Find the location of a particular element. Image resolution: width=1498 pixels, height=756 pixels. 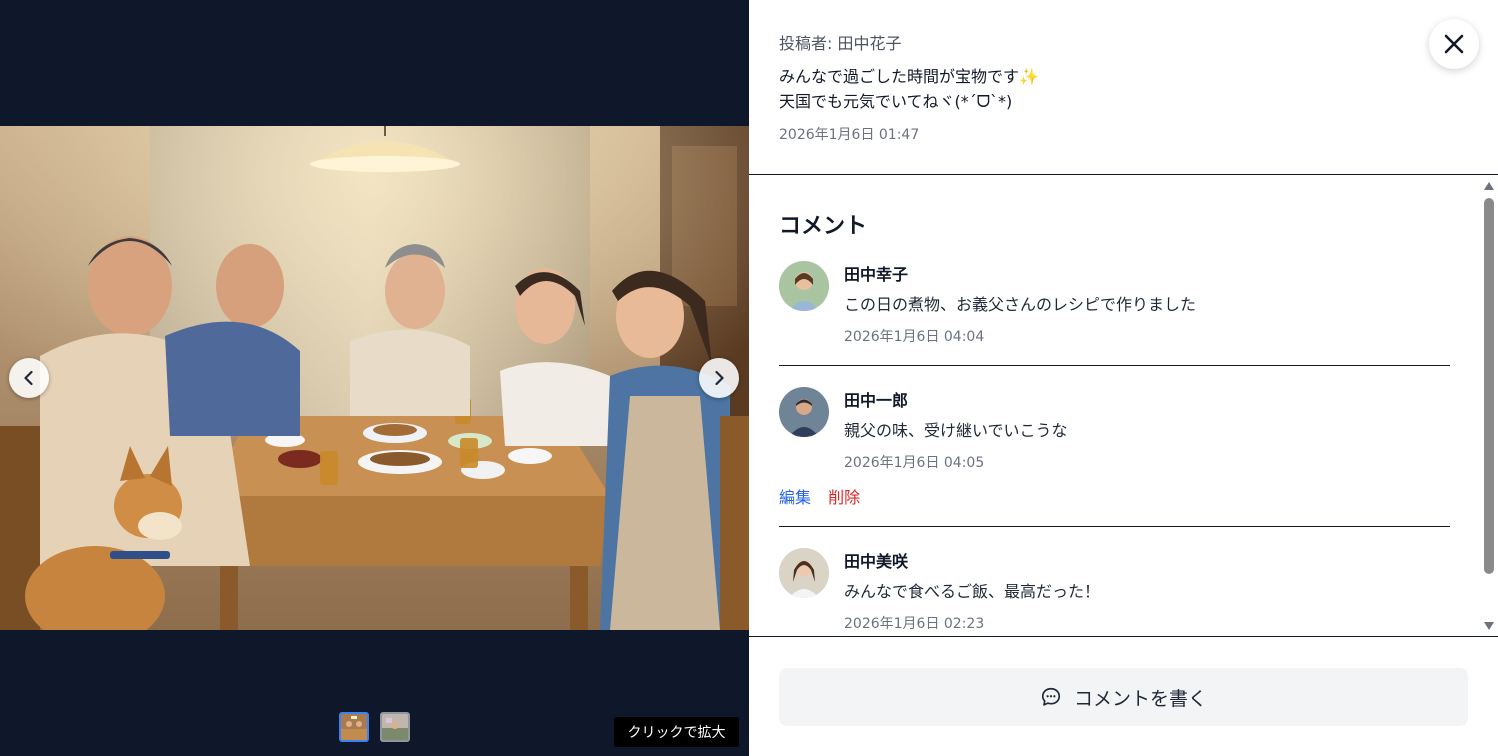

comment-author: 田中幸子 is located at coordinates (876, 274).